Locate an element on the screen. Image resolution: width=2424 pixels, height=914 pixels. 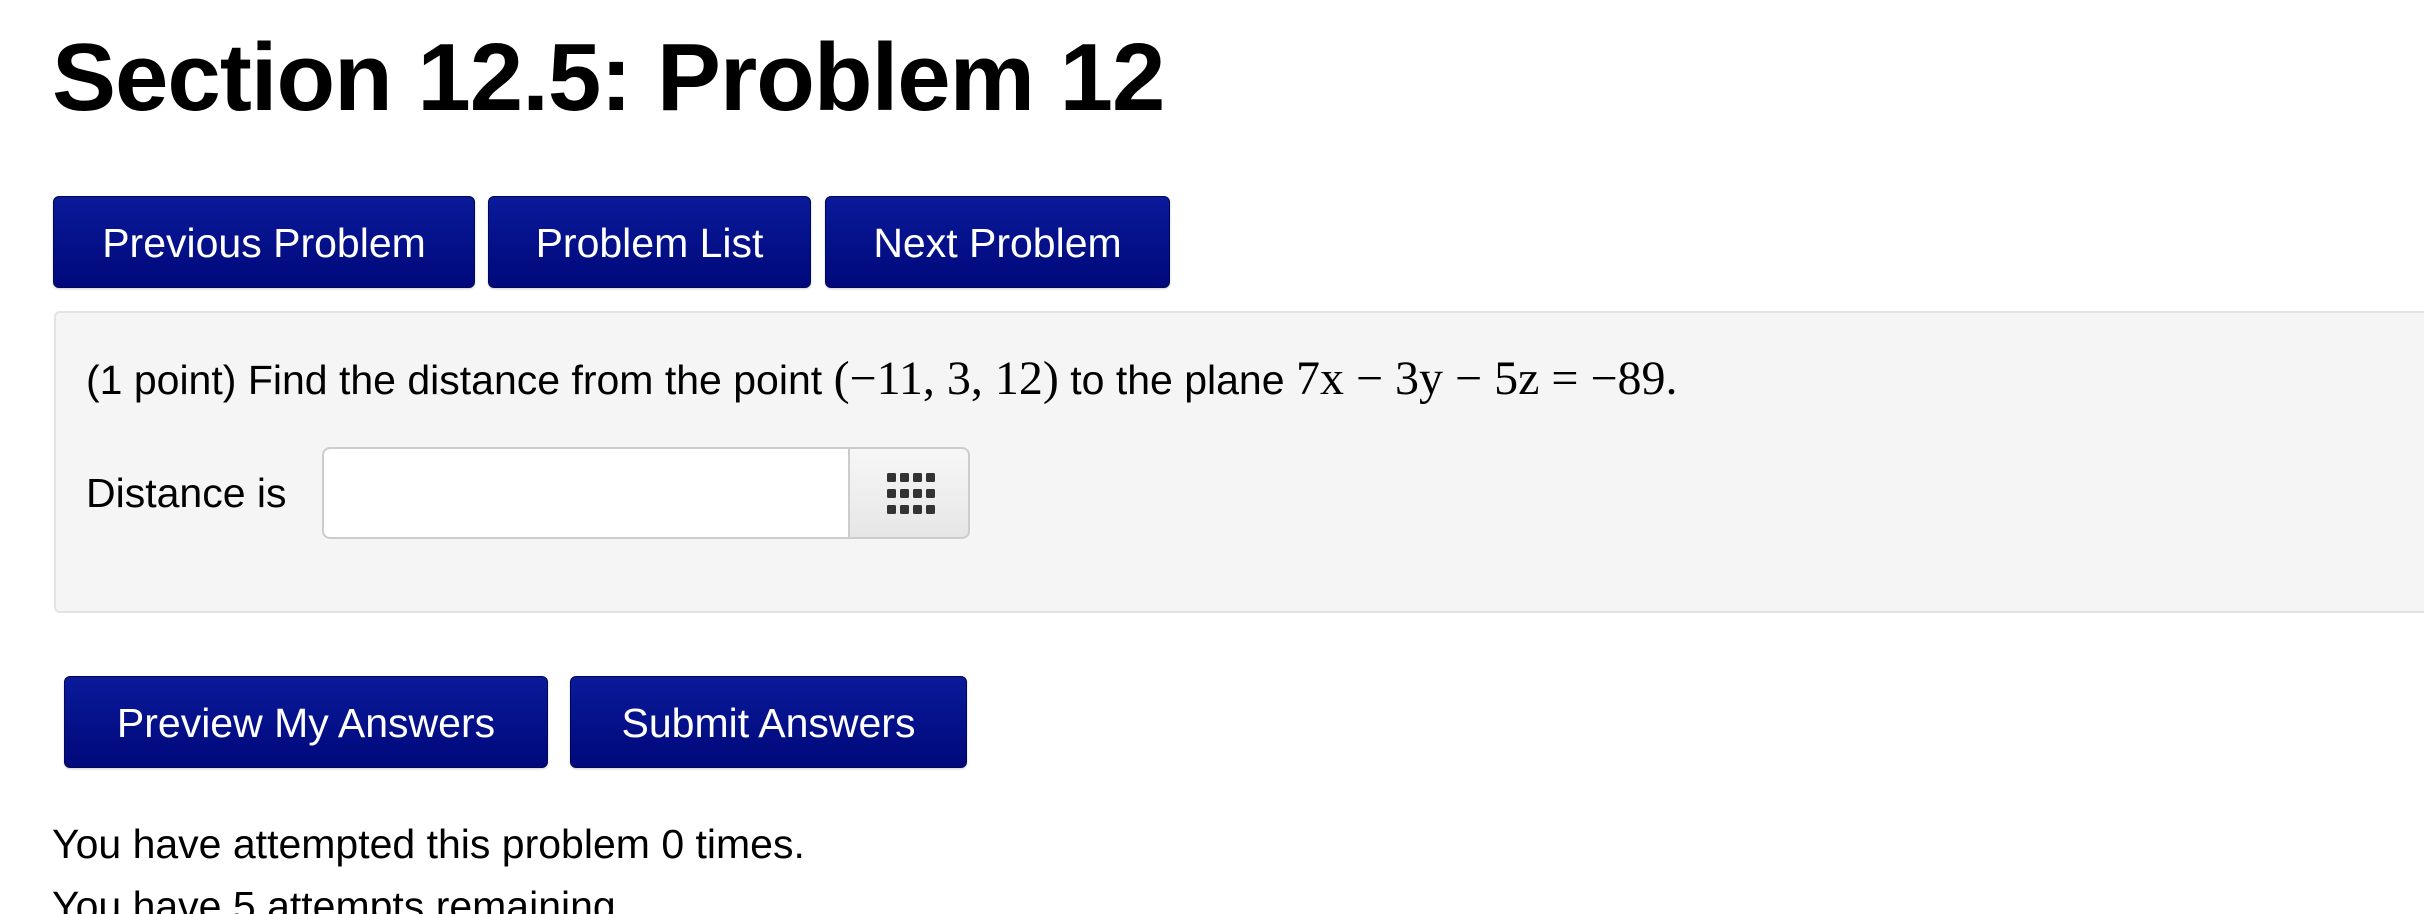
equation-palette-button is located at coordinates (909, 493).